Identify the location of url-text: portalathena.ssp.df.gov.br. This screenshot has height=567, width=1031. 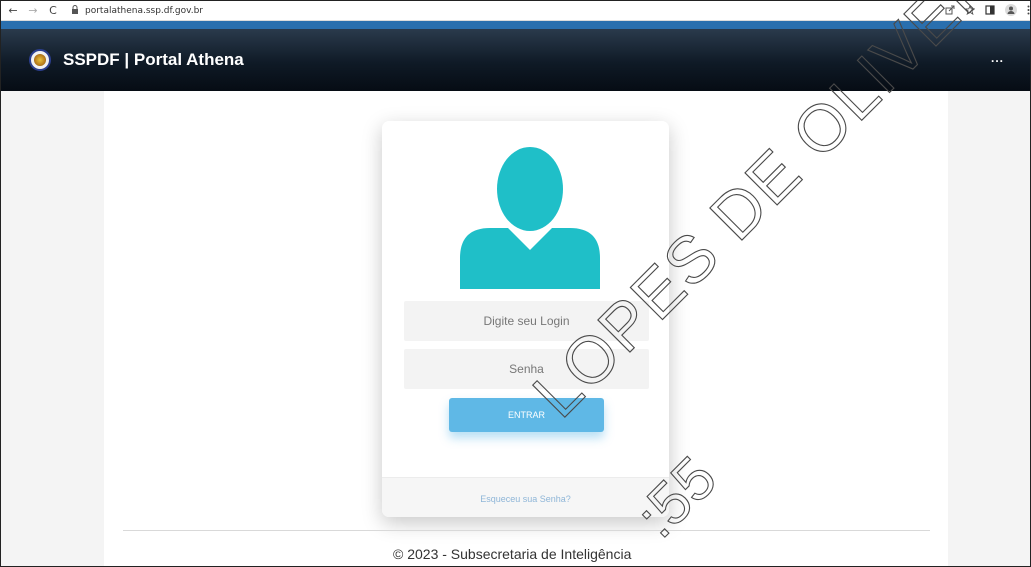
(144, 11).